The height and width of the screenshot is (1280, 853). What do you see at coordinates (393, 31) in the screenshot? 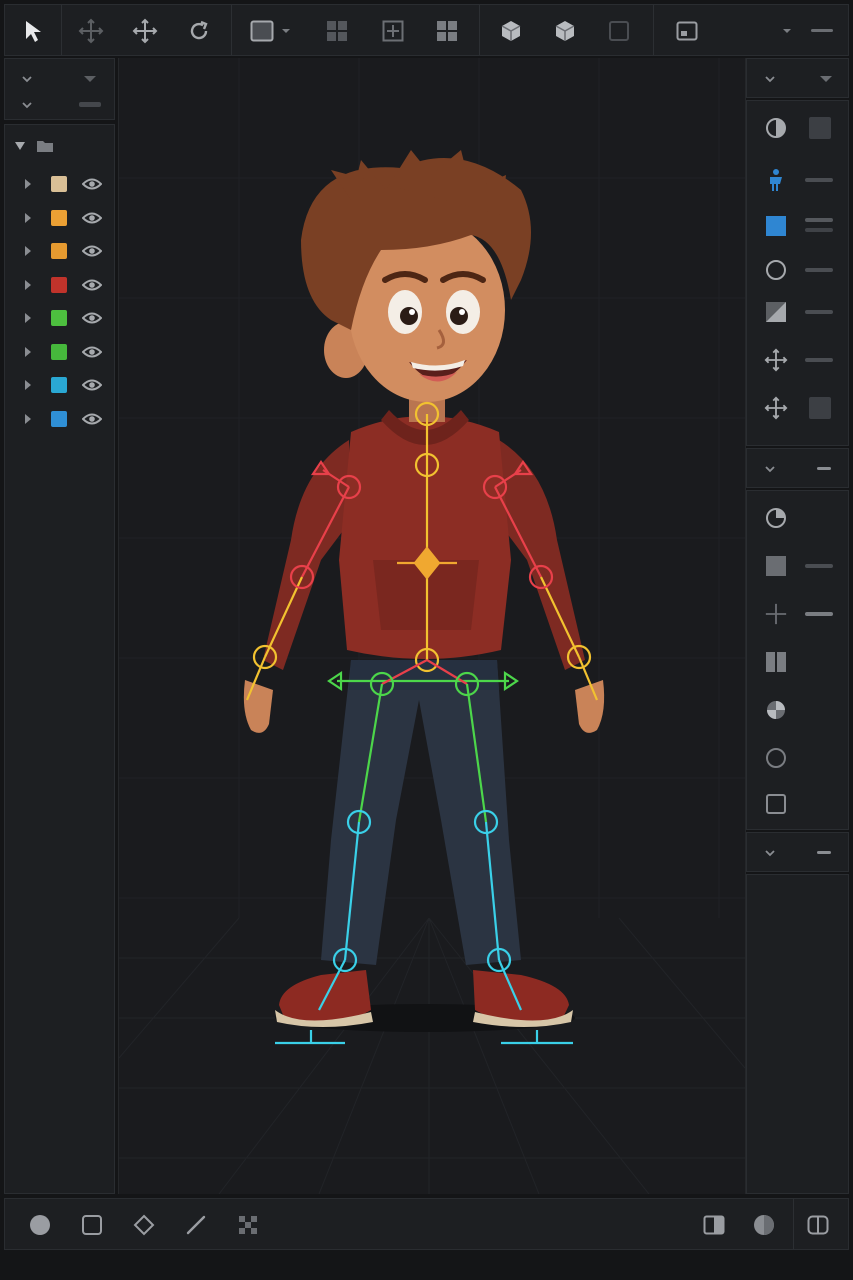
I see `grid-add-tool-button` at bounding box center [393, 31].